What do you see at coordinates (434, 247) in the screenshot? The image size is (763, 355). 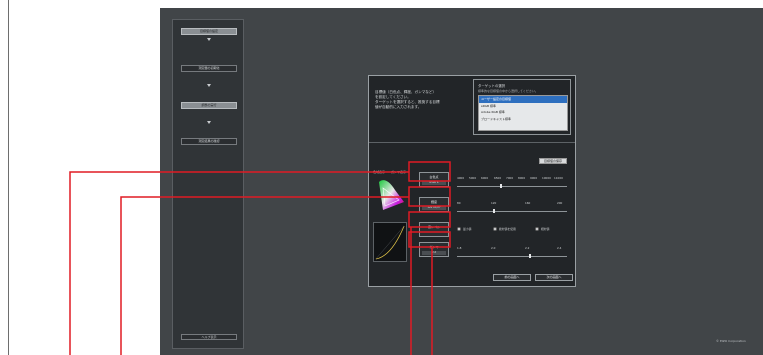 I see `gamma-label: ガンマ` at bounding box center [434, 247].